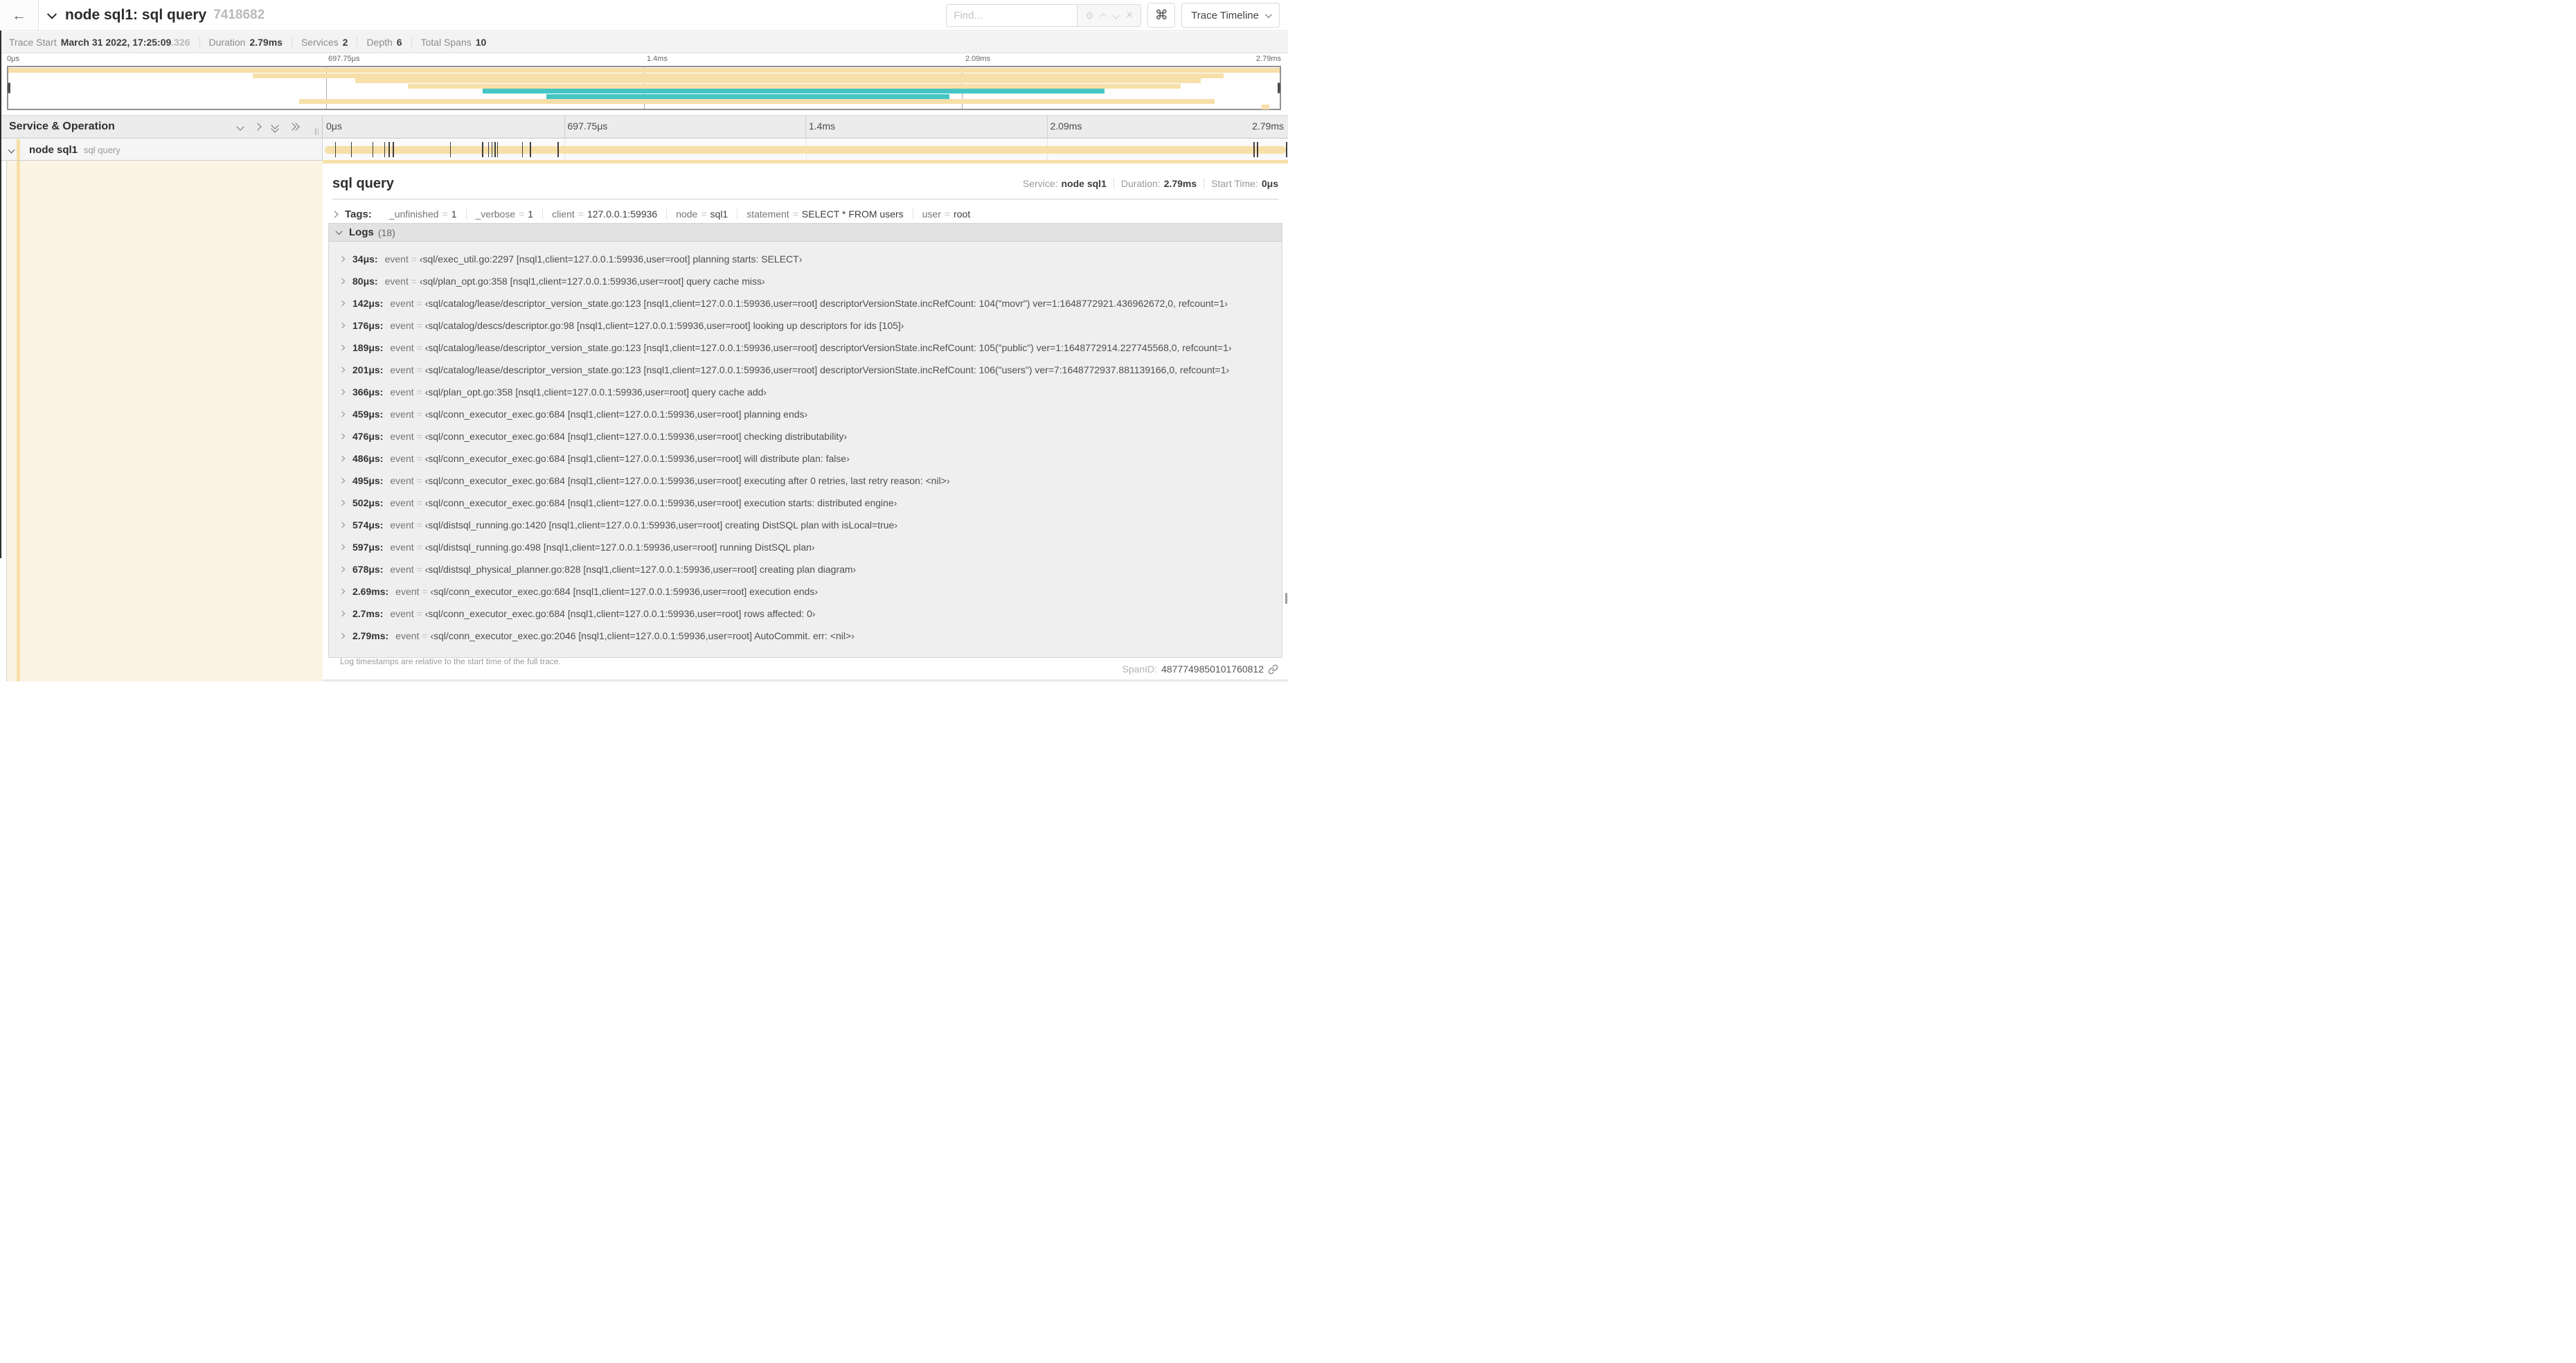  Describe the element at coordinates (687, 214) in the screenshot. I see `tag-key: node` at that location.